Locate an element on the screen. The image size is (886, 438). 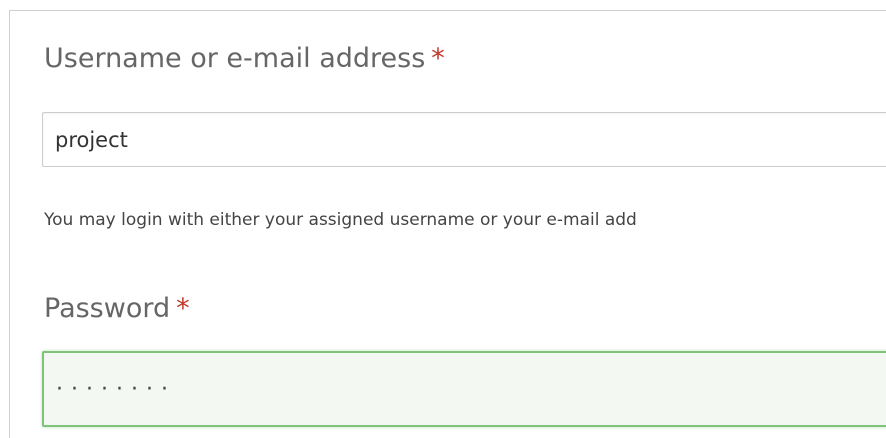
username-input is located at coordinates (464, 139).